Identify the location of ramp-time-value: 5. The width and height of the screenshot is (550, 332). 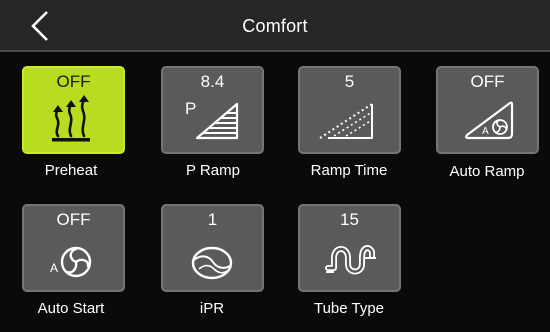
(349, 81).